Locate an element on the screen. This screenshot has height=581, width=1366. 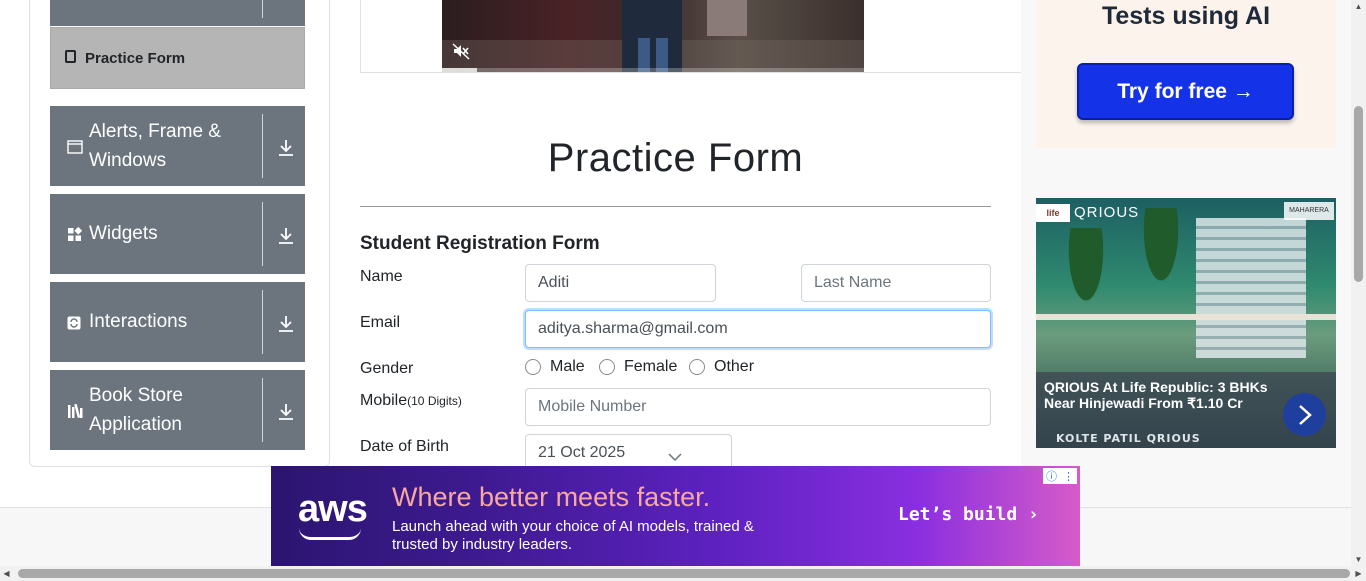
name-label: Name is located at coordinates (381, 276).